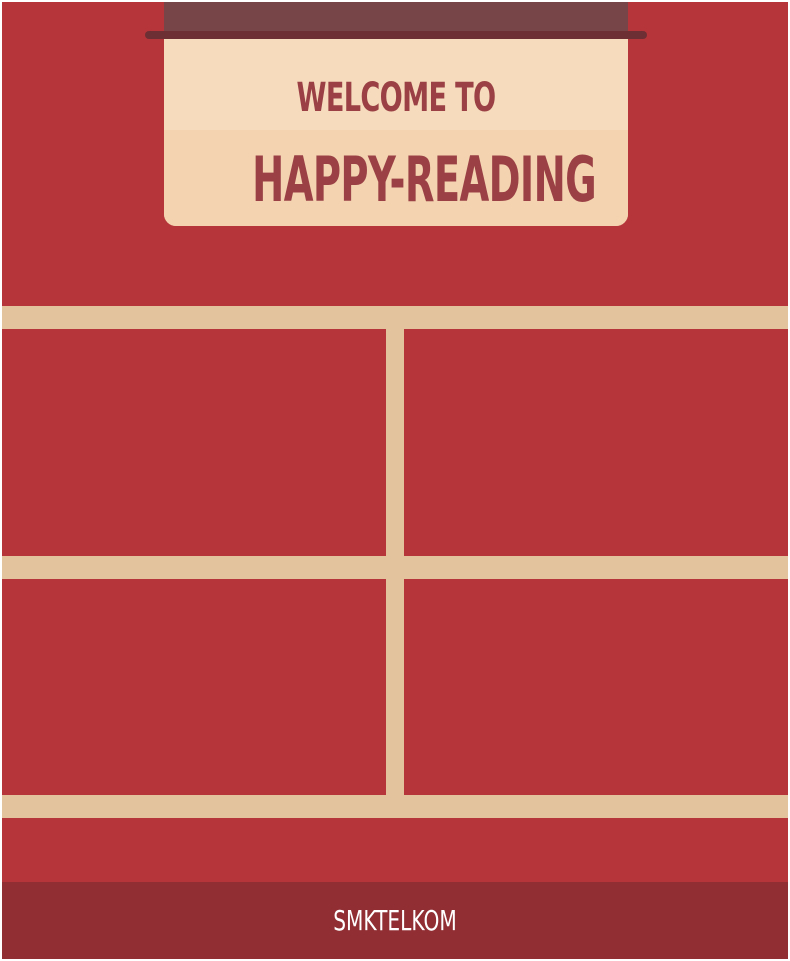  What do you see at coordinates (396, 35) in the screenshot?
I see `sign-hanger-rod` at bounding box center [396, 35].